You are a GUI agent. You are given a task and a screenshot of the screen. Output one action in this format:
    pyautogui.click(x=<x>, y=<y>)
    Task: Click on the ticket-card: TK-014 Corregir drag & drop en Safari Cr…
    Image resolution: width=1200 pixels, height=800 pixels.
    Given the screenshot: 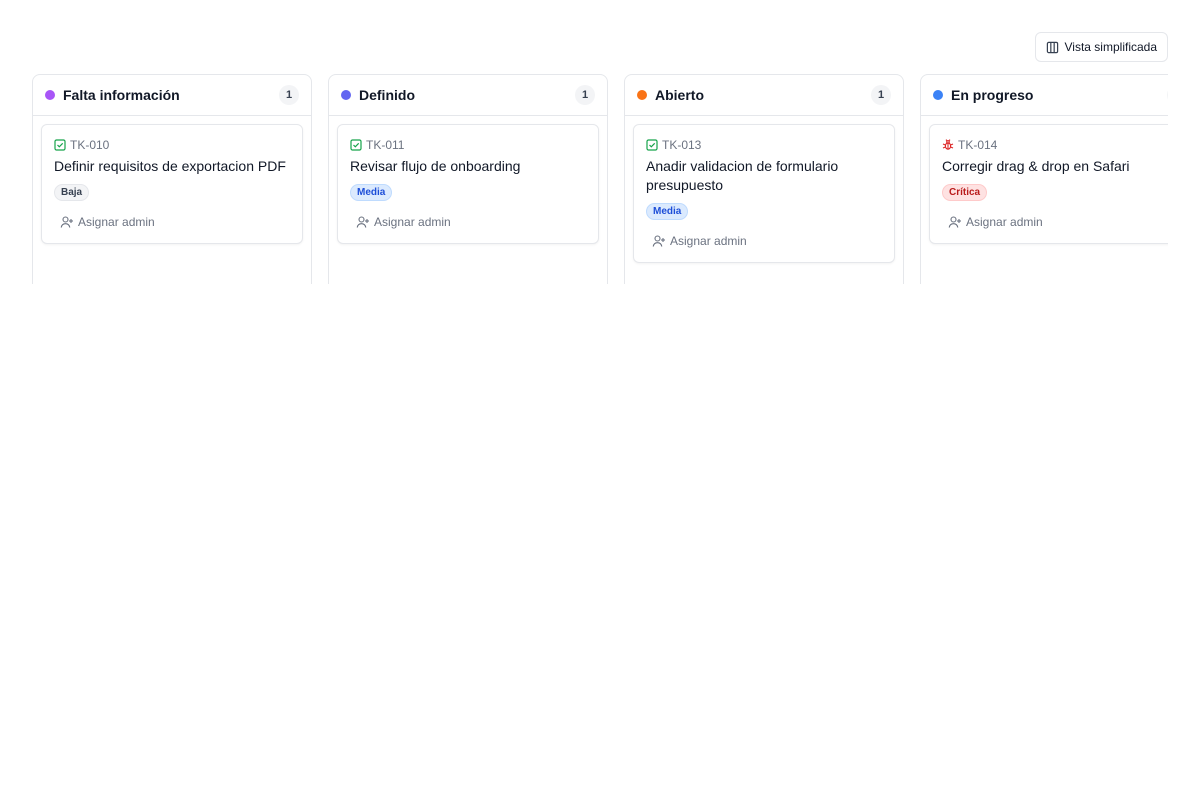 What is the action you would take?
    pyautogui.click(x=1048, y=184)
    